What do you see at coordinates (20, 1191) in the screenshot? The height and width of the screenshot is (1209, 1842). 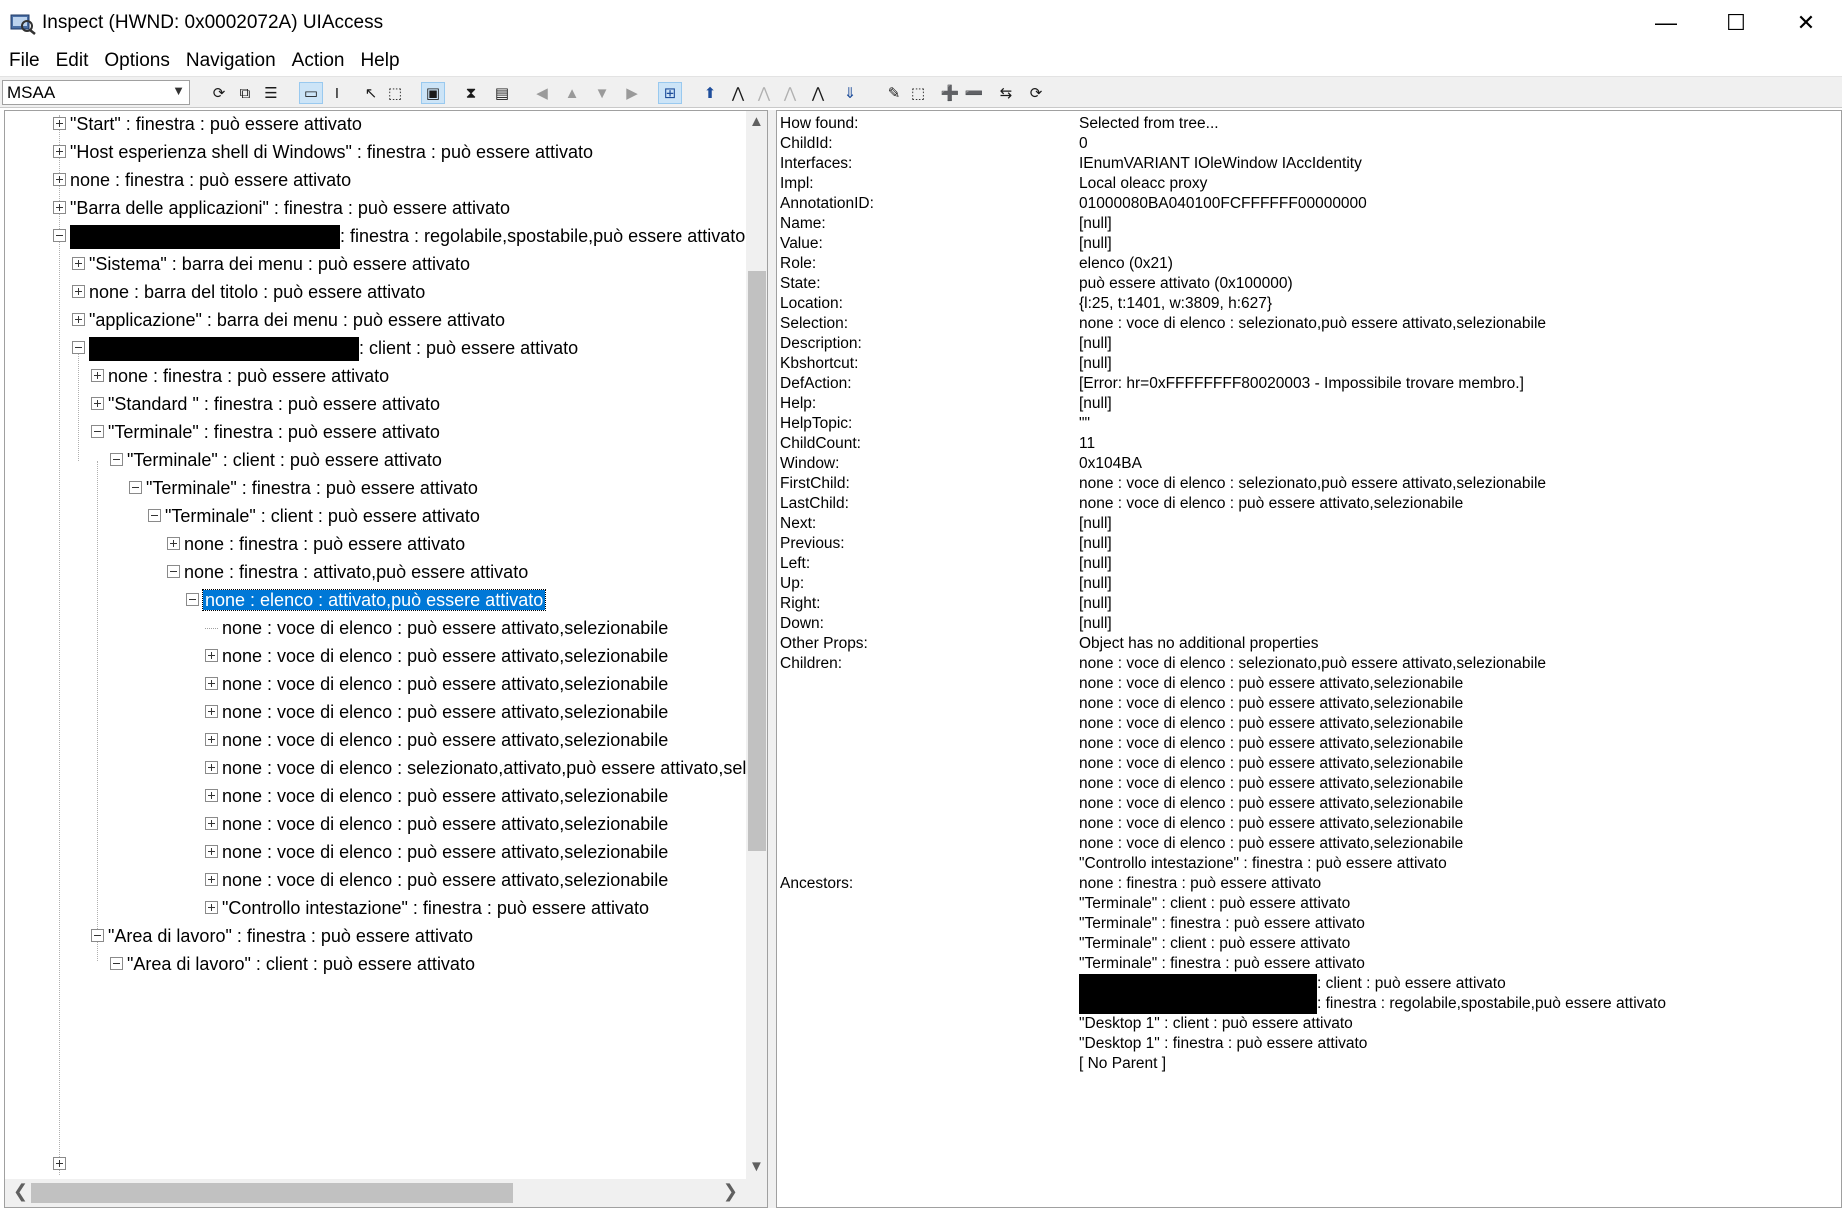 I see `scroll-left-icon: ❮` at bounding box center [20, 1191].